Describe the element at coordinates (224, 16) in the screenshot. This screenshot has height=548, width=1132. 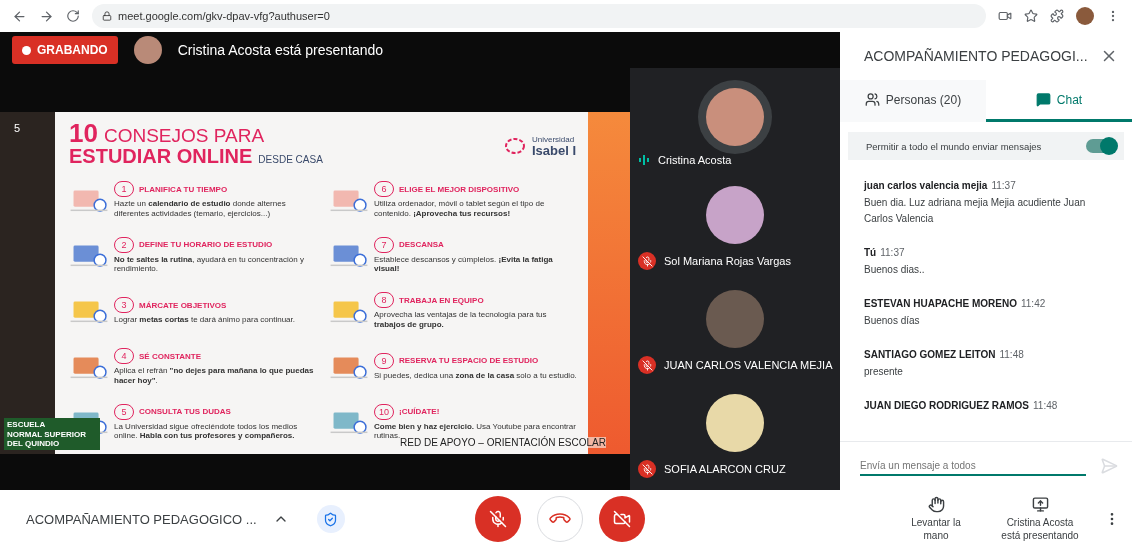
I see `url-text: meet.google.com/gkv-dpav-vfg?authuser=0` at that location.